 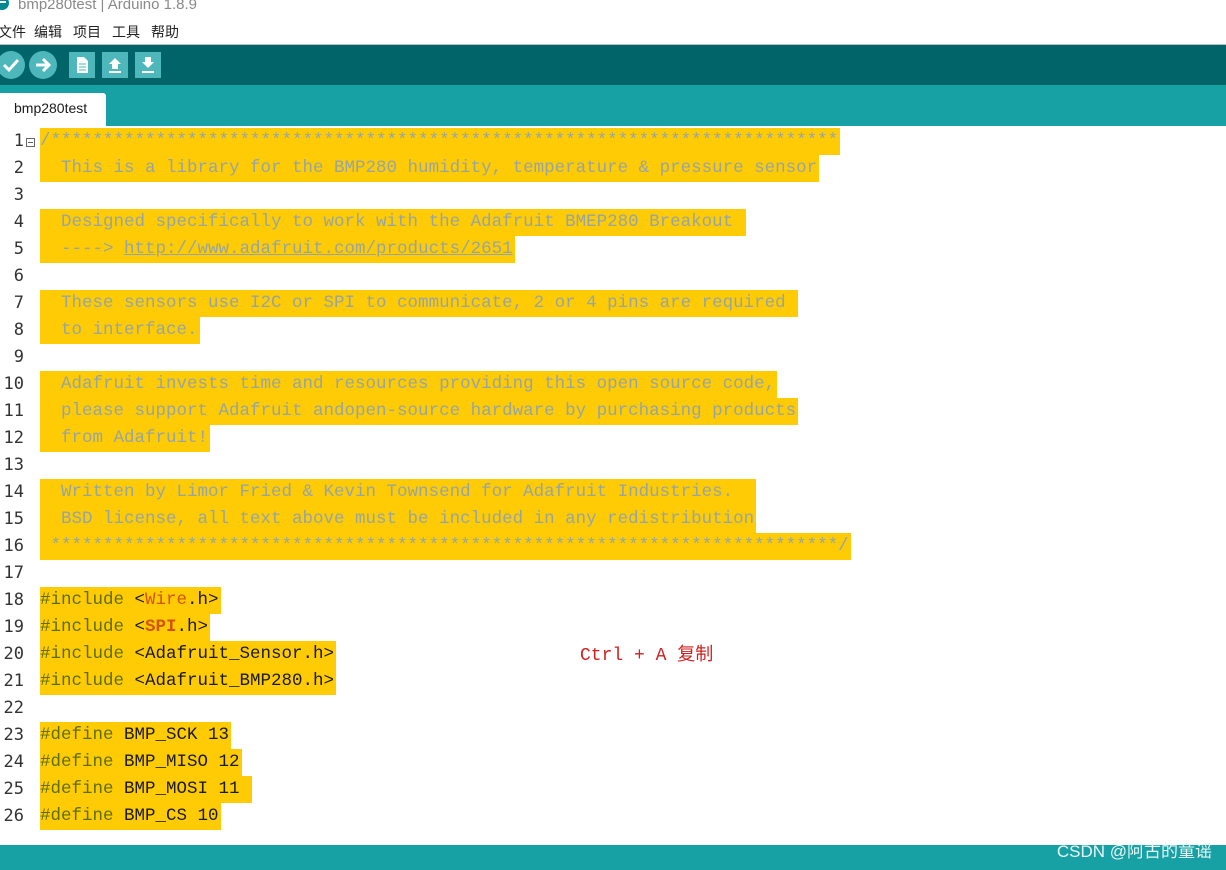 I want to click on line-number: 16, so click(x=13, y=546).